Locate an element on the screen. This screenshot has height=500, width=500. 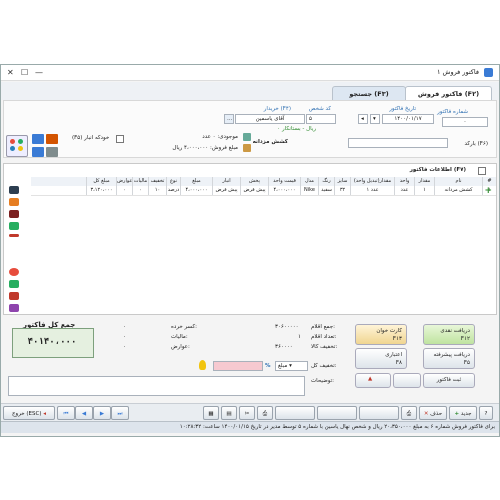
details-icon is located at coordinates (38, 152).